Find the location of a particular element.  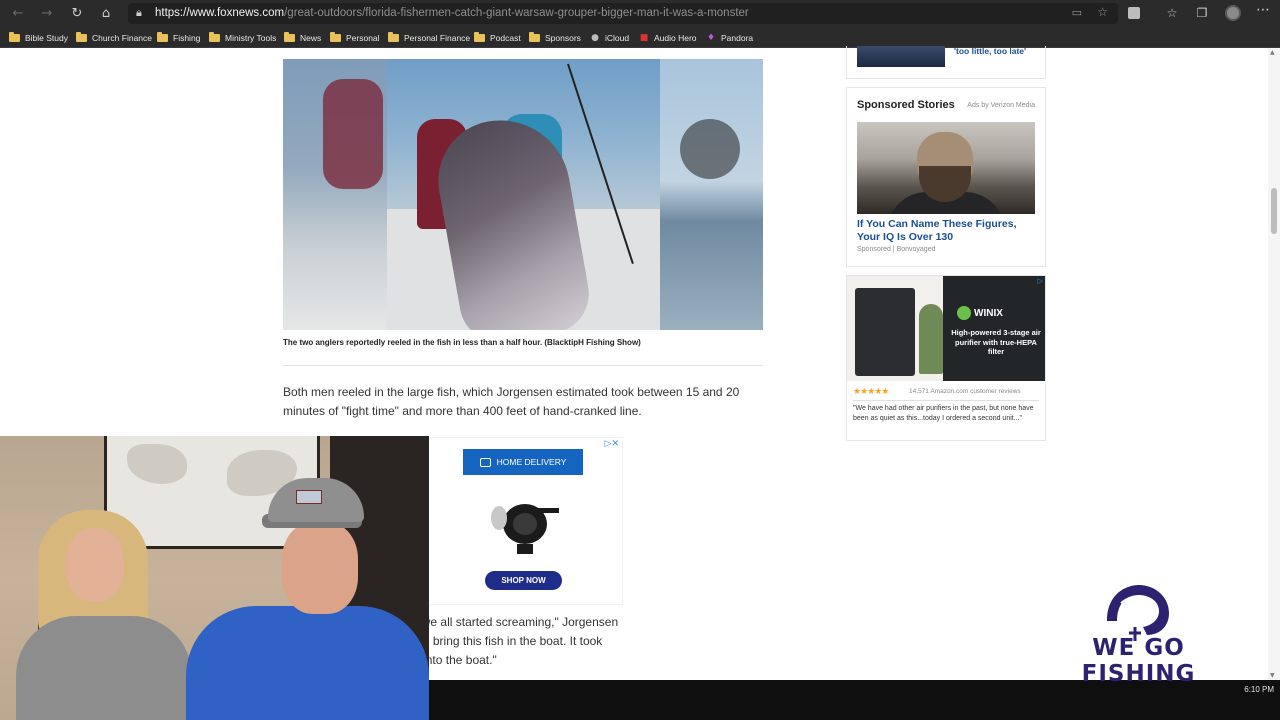

bookmark-church-finance: Church Finance is located at coordinates (114, 38).